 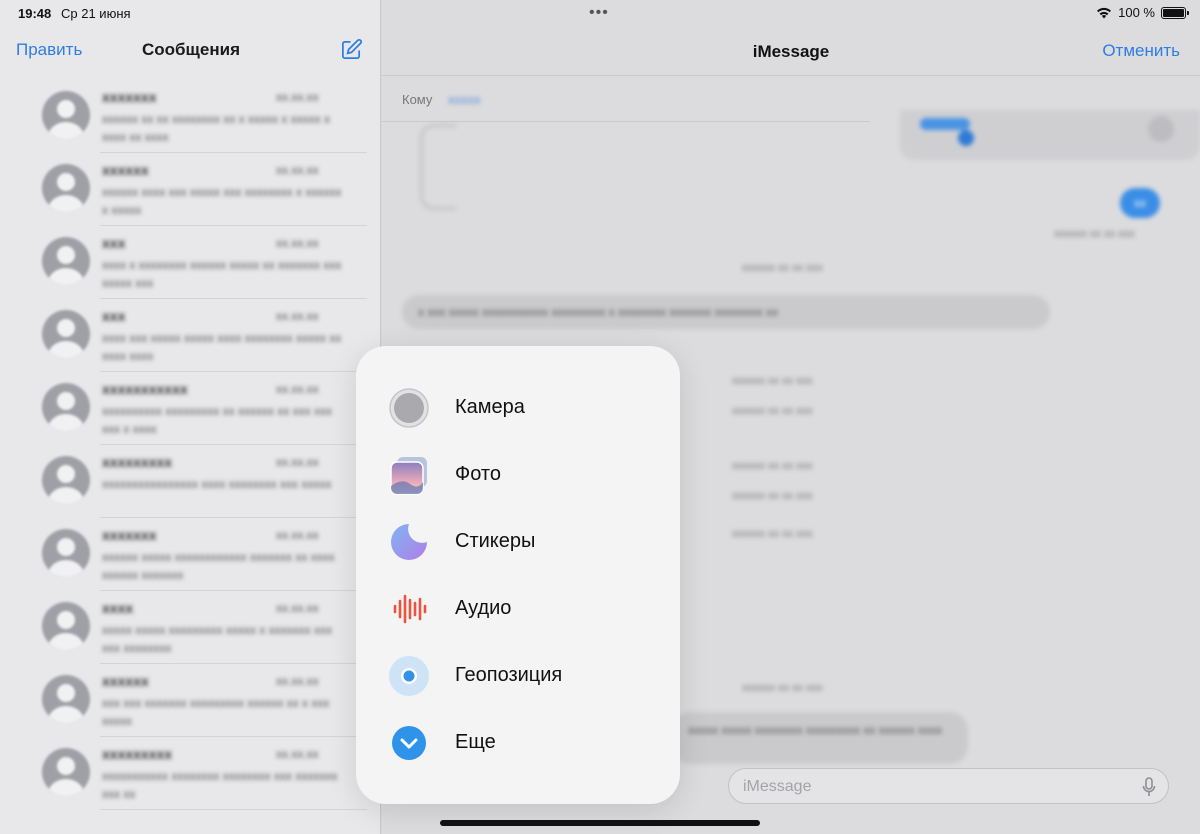 I want to click on conversation-title: iMessage, so click(x=791, y=51).